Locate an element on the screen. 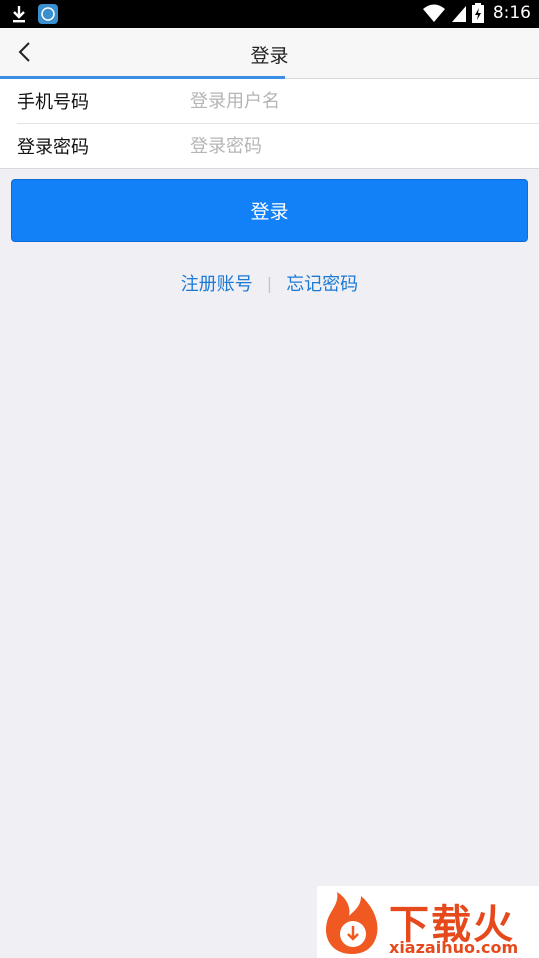 The height and width of the screenshot is (958, 539). phone-row: 手机号码 is located at coordinates (269, 101).